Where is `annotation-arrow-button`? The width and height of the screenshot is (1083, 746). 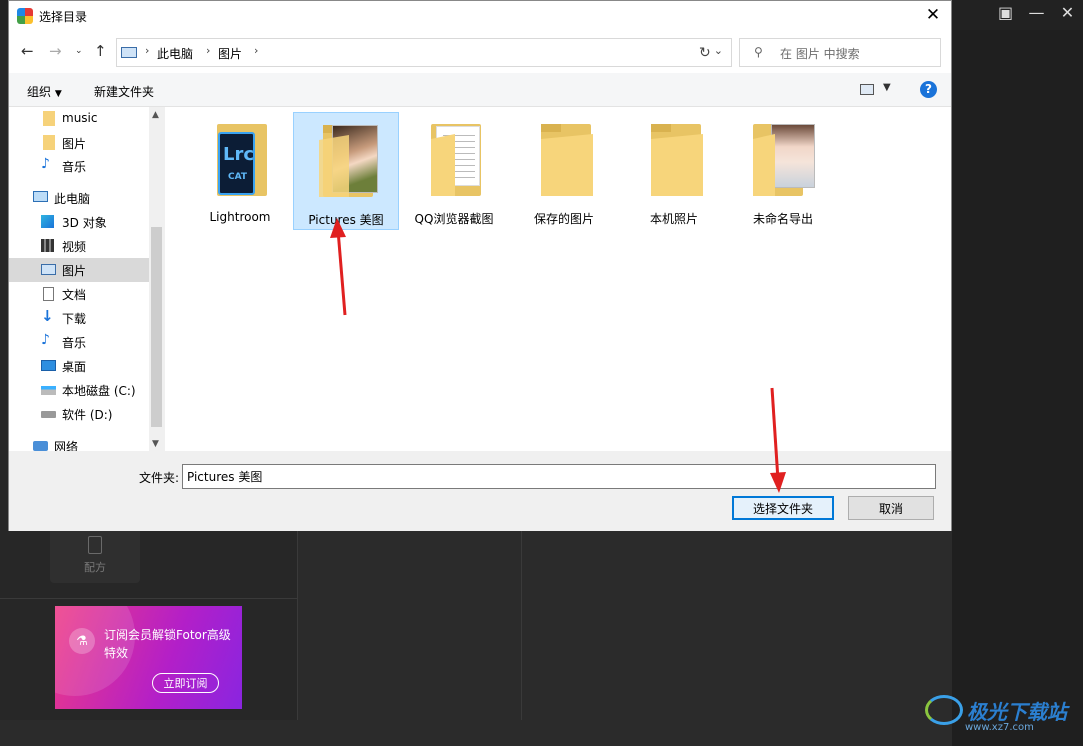
annotation-arrow-button is located at coordinates (778, 440).